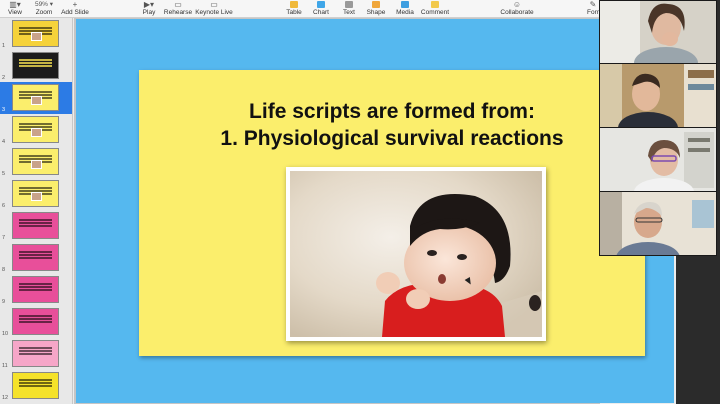 The width and height of the screenshot is (720, 404). What do you see at coordinates (294, 4) in the screenshot?
I see `table-icon` at bounding box center [294, 4].